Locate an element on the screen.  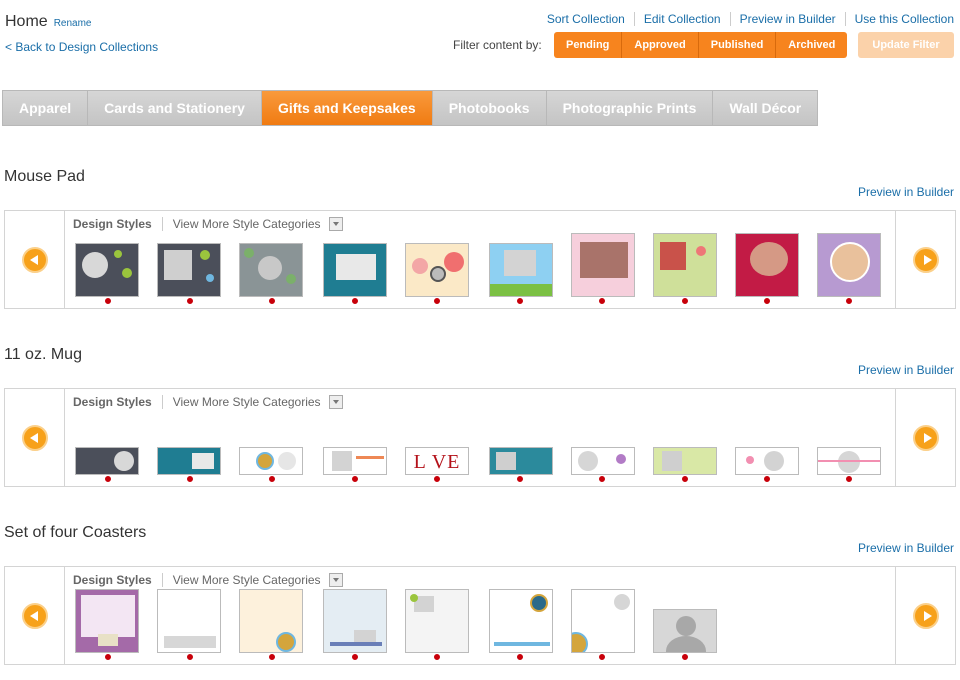
filter-archived-button: Archived is located at coordinates (812, 45).